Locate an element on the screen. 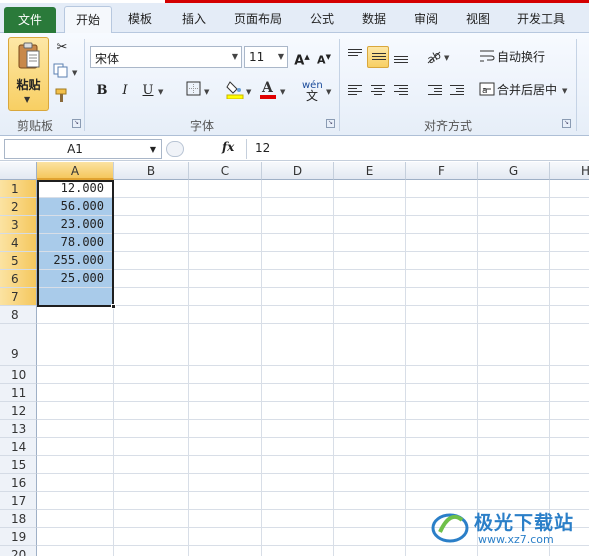  row-header-17: 17 is located at coordinates (18, 501).